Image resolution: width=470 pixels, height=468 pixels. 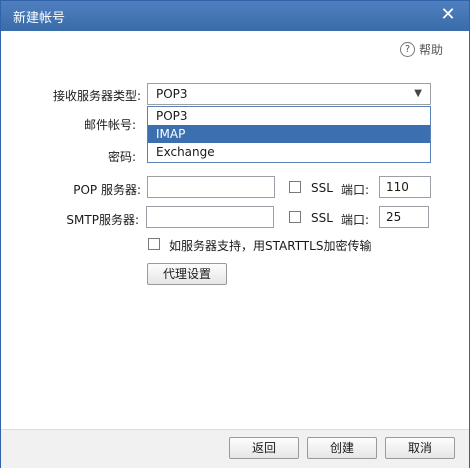 I want to click on pop-ssl-label: SSL, so click(x=322, y=188).